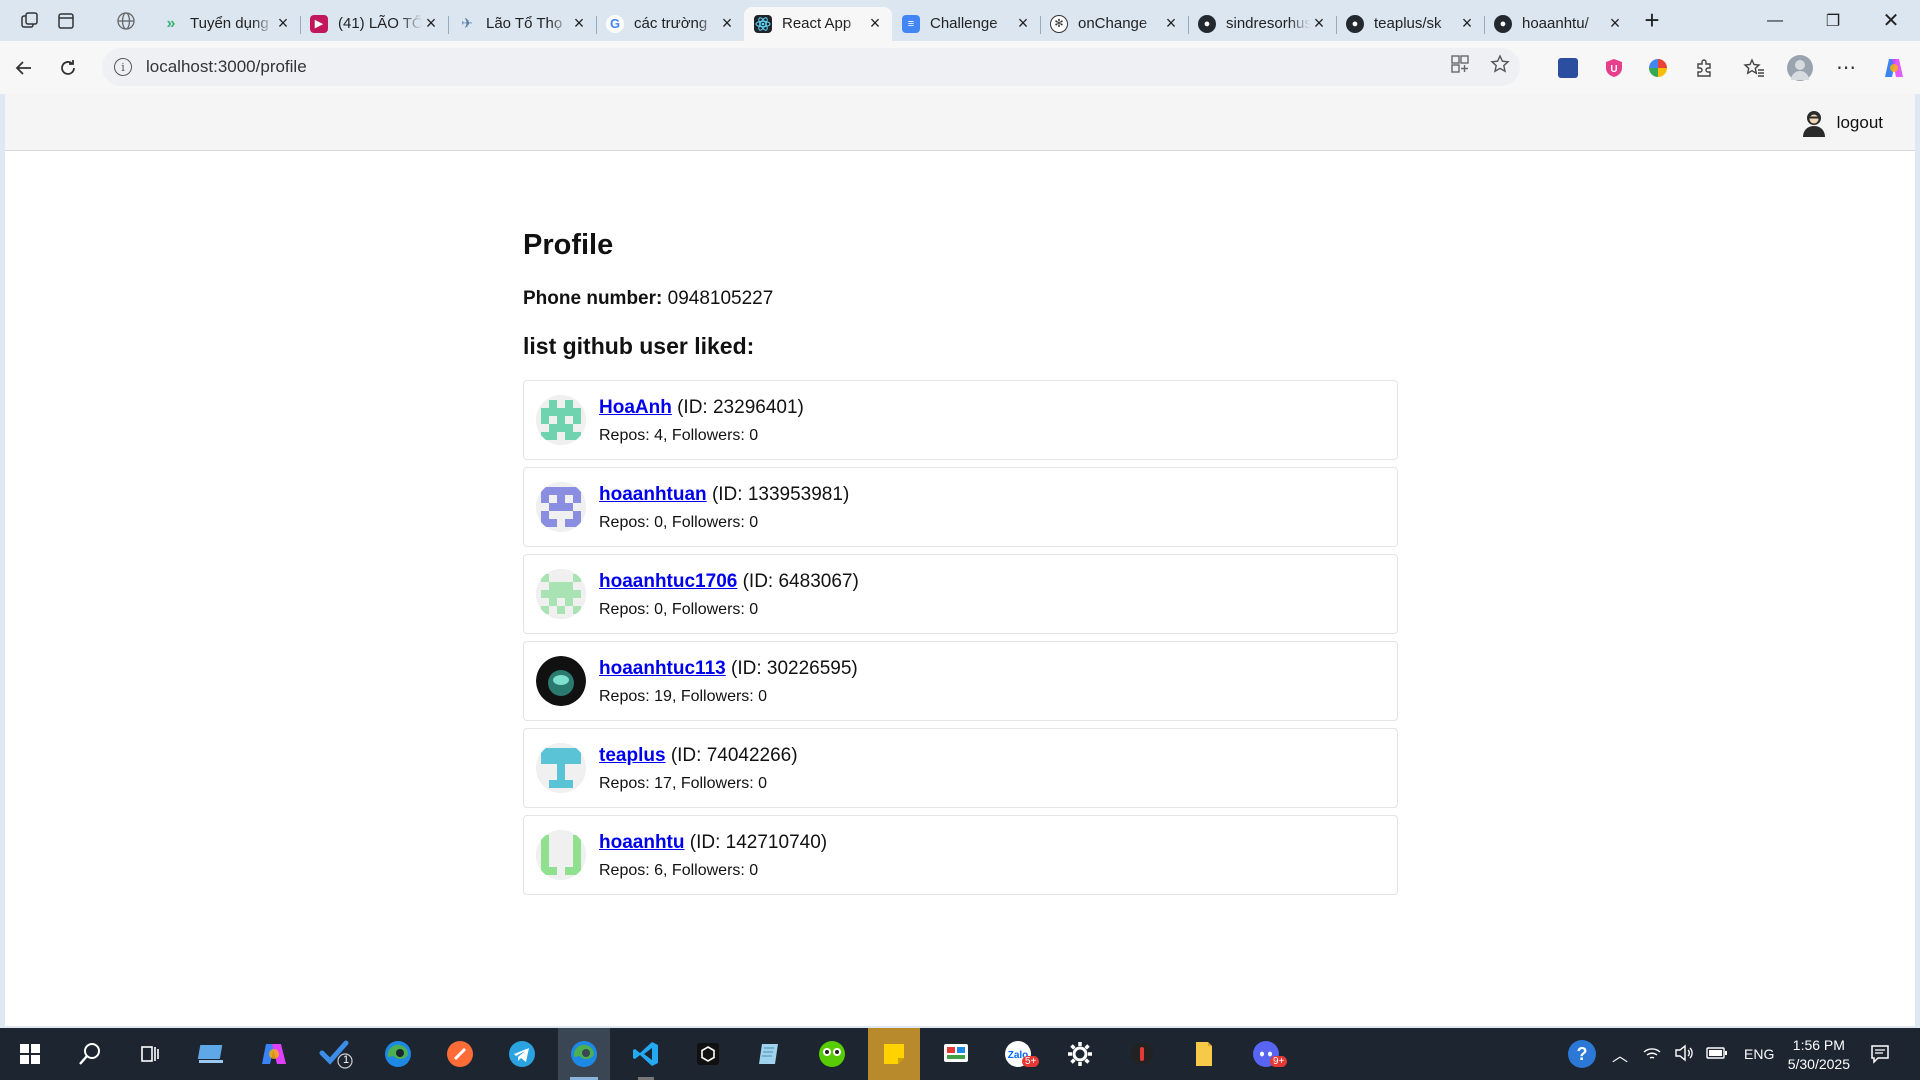 Image resolution: width=1920 pixels, height=1080 pixels. Describe the element at coordinates (1614, 67) in the screenshot. I see `ublock-extension-icon: U` at that location.